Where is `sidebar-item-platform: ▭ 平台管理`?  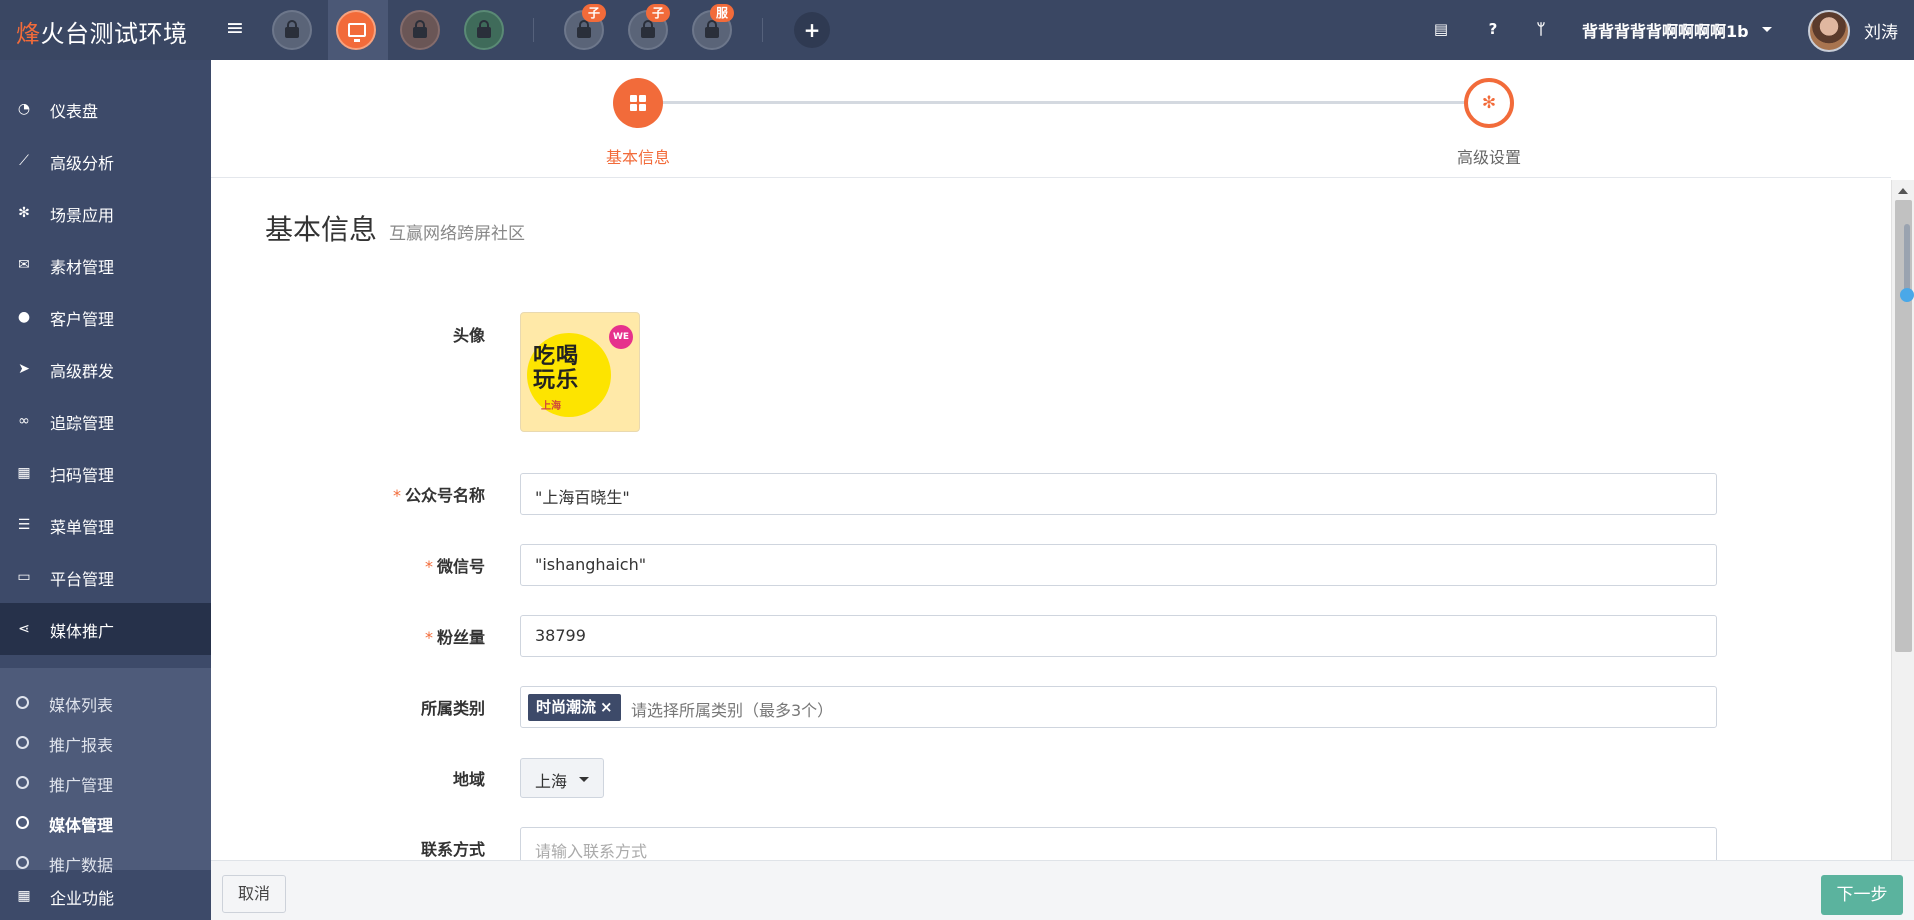 sidebar-item-platform: ▭ 平台管理 is located at coordinates (105, 577).